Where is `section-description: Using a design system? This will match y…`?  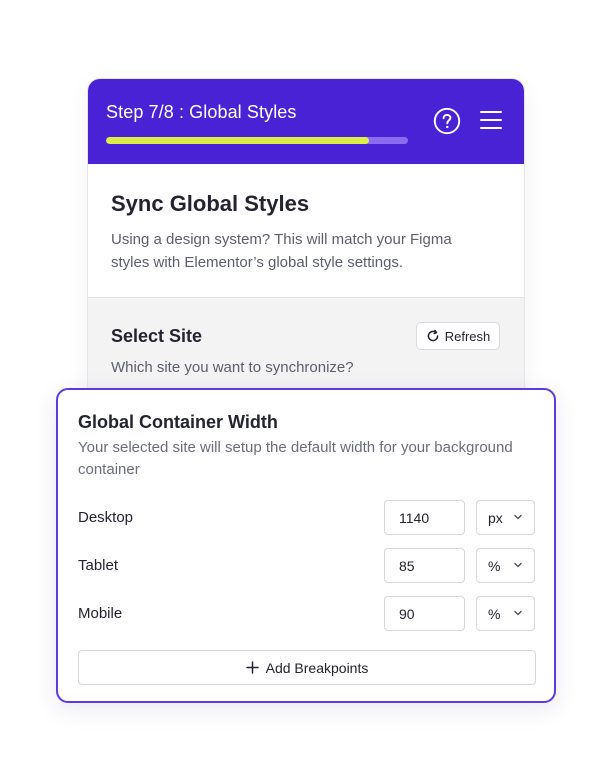
section-description: Using a design system? This will match y… is located at coordinates (281, 251).